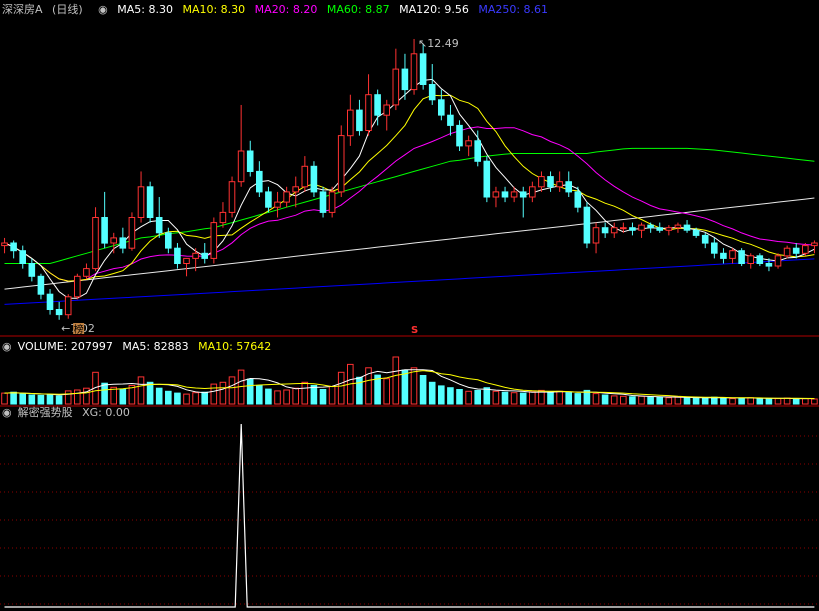  Describe the element at coordinates (414, 330) in the screenshot. I see `marker-s-text: S` at that location.